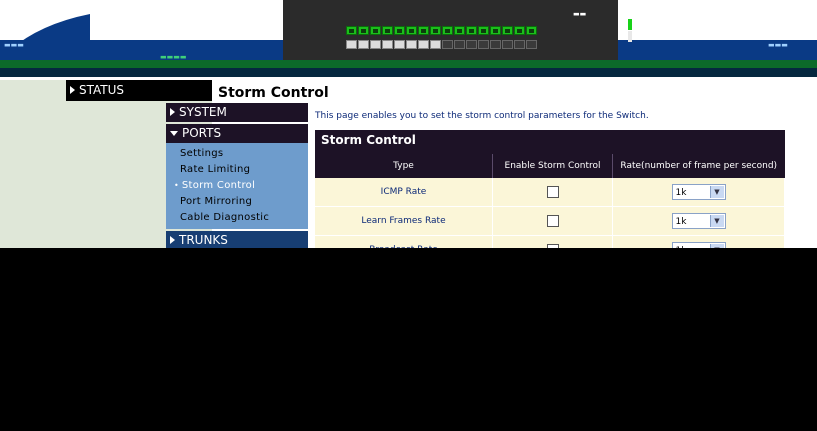 Image resolution: width=817 pixels, height=431 pixels. Describe the element at coordinates (630, 36) in the screenshot. I see `link-down-swatch-icon` at that location.